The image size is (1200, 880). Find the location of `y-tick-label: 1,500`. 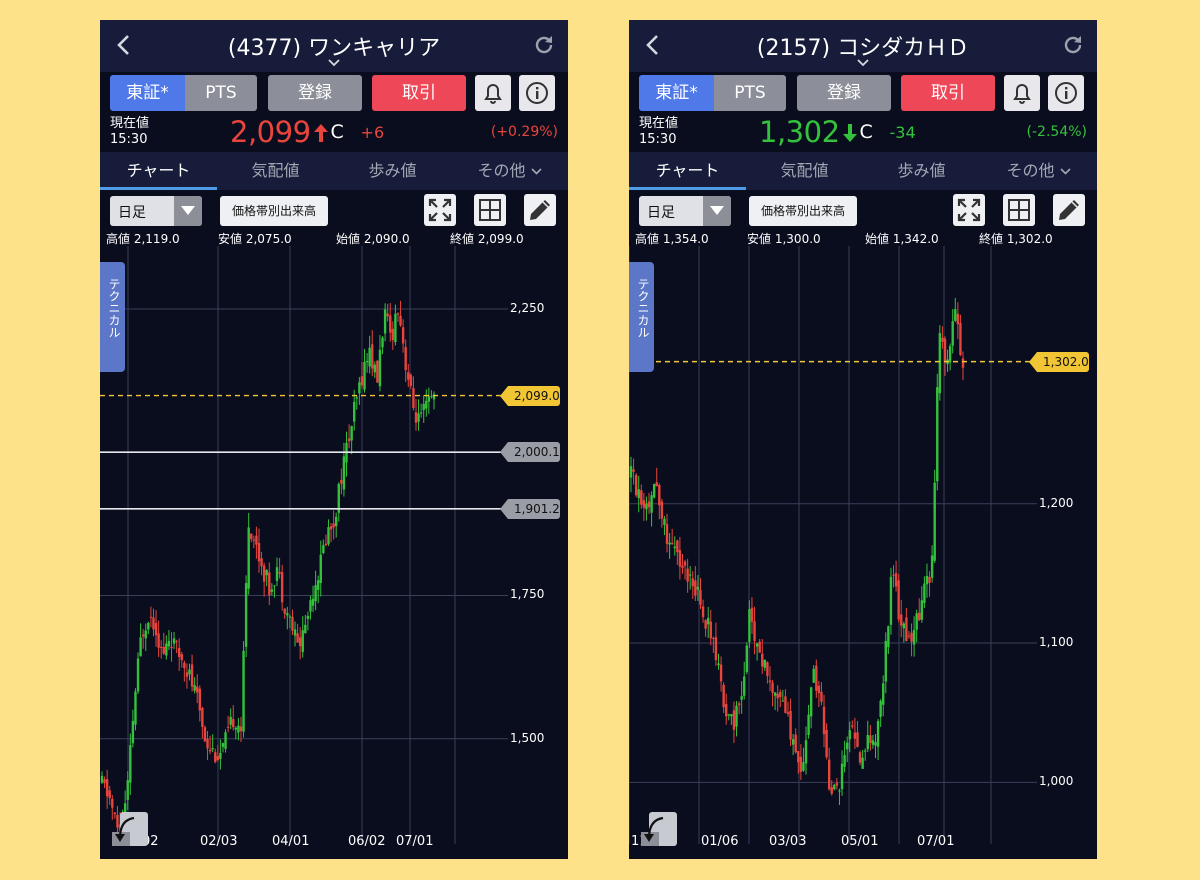

y-tick-label: 1,500 is located at coordinates (527, 737).